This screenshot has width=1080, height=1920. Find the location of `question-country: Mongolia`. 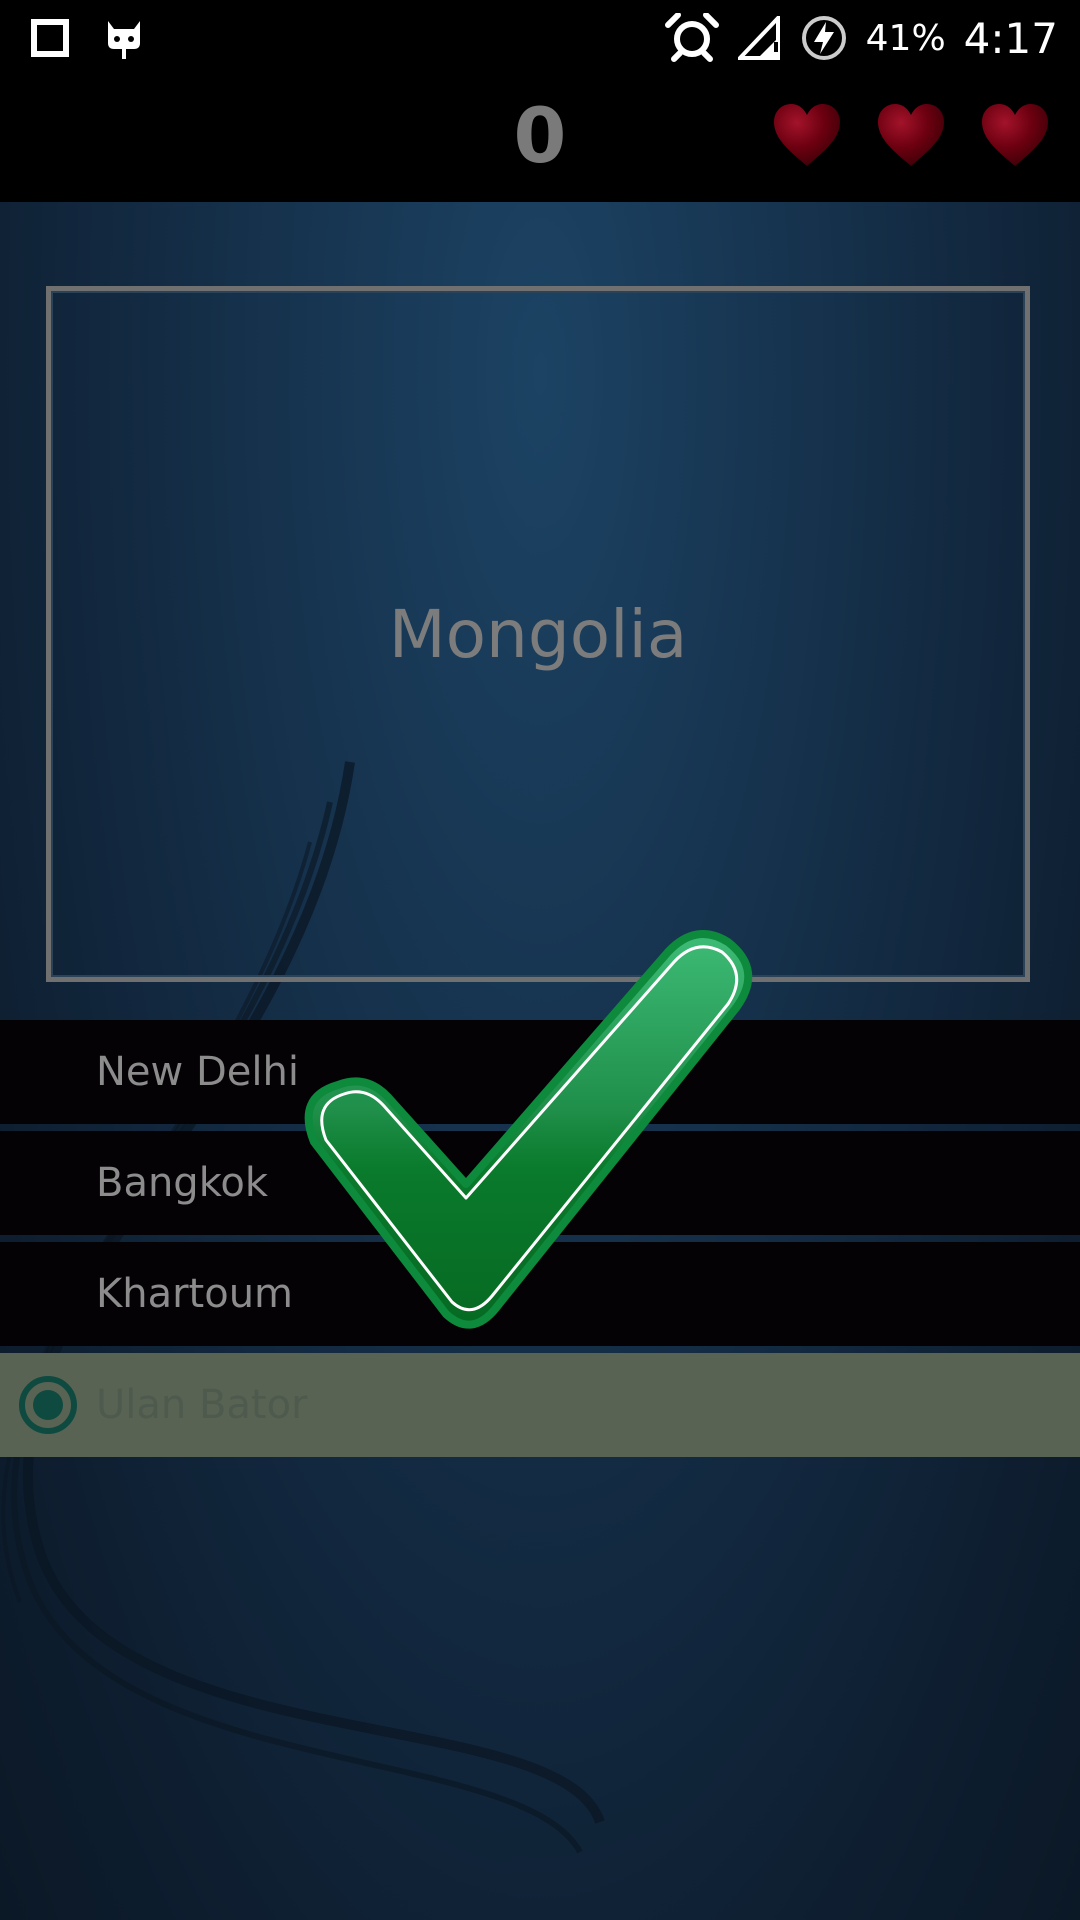

question-country: Mongolia is located at coordinates (538, 634).